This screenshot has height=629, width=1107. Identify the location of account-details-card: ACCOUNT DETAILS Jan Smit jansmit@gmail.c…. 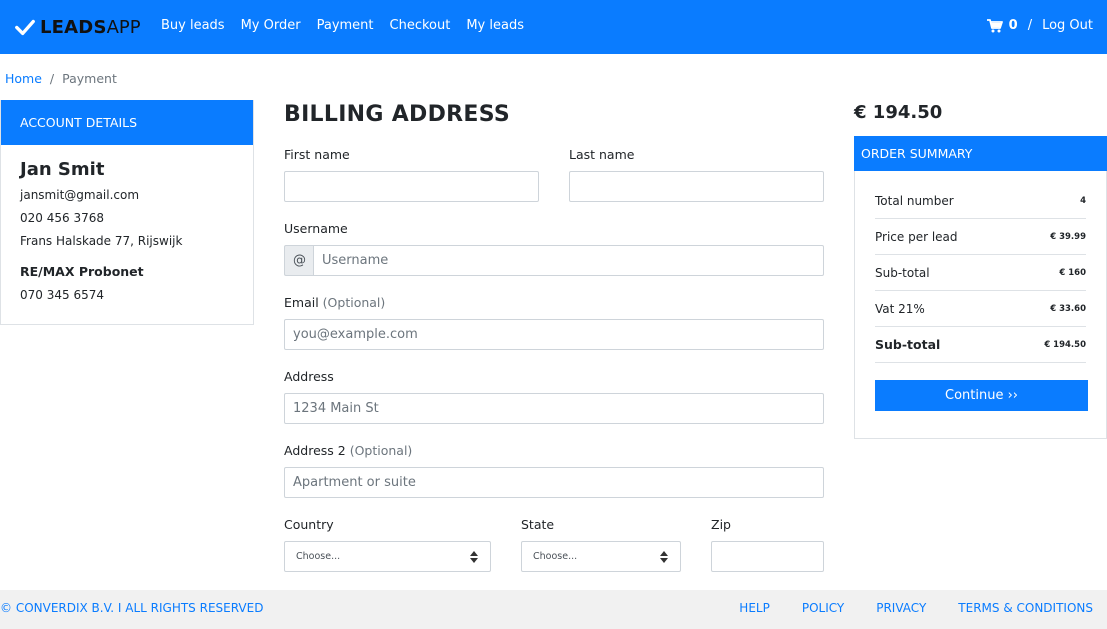
(127, 212).